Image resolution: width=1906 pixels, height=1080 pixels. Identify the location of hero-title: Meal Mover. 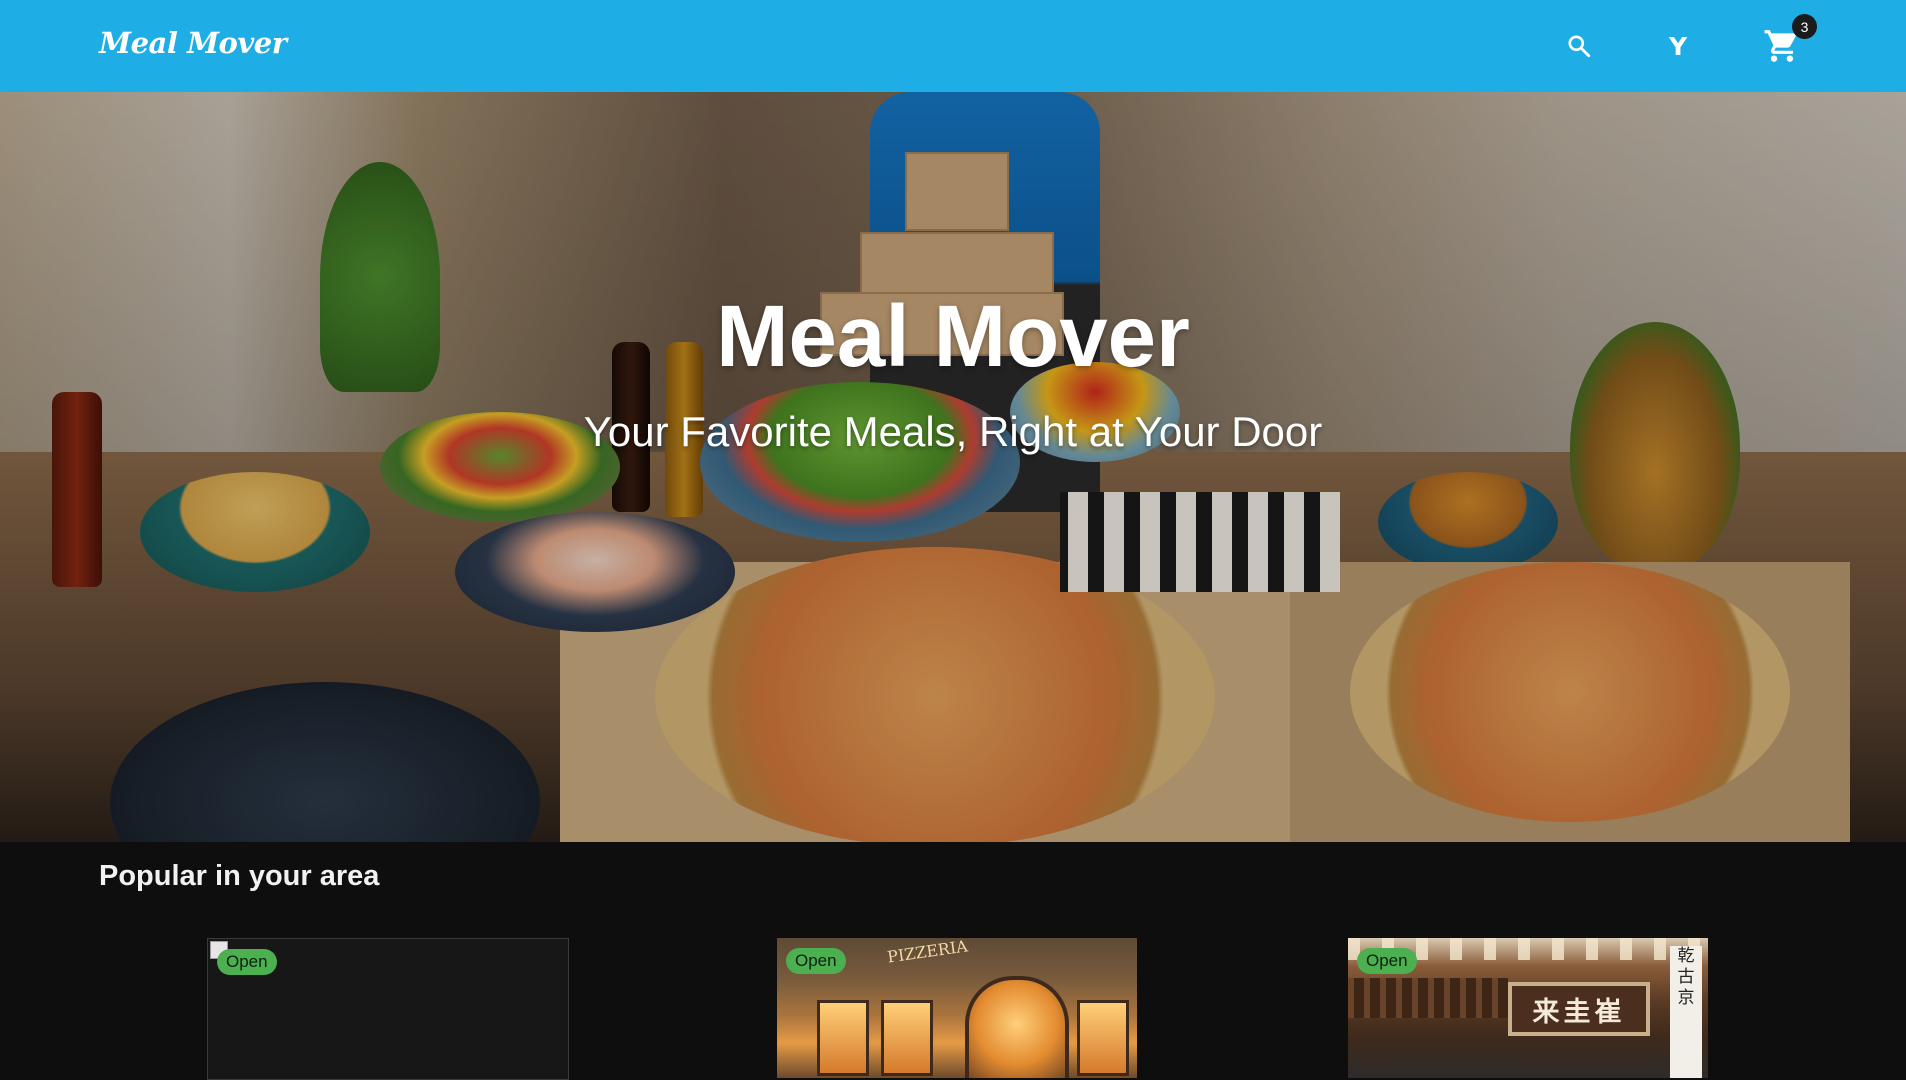
(953, 336).